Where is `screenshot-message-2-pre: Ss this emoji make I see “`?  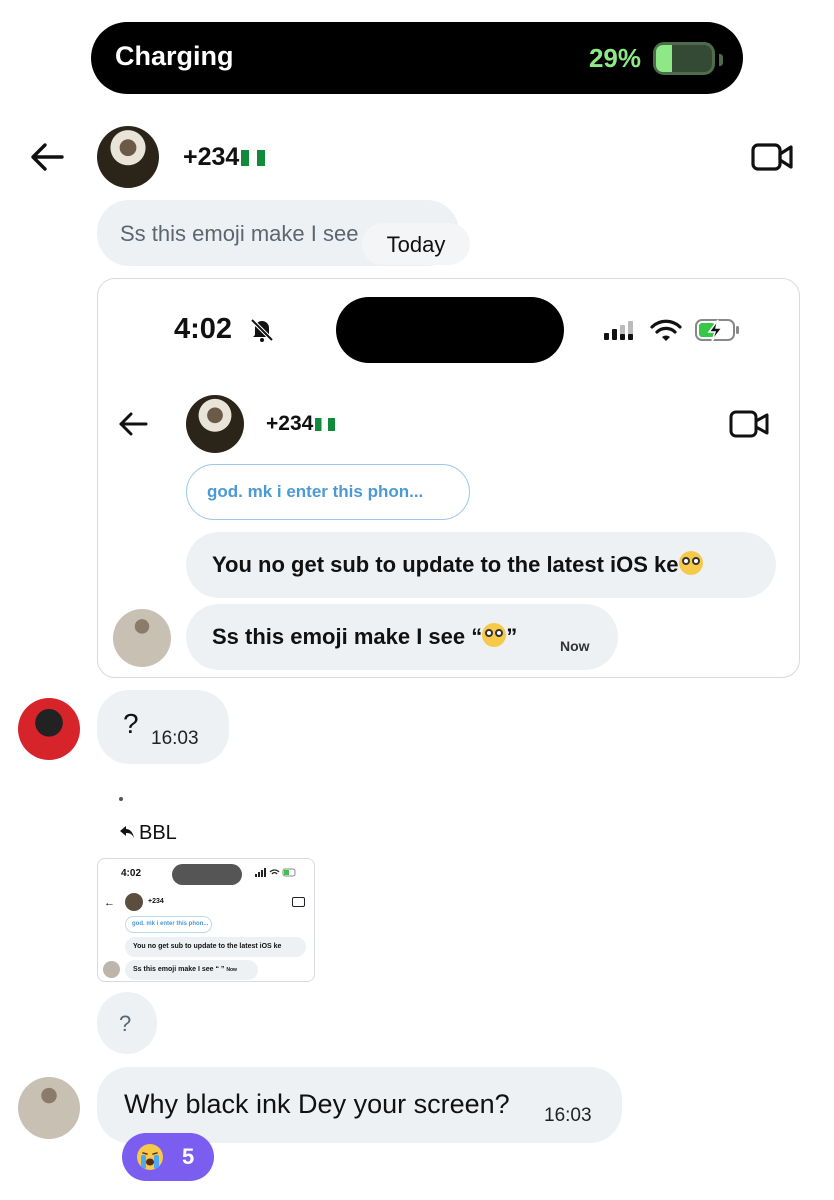
screenshot-message-2-pre: Ss this emoji make I see “ is located at coordinates (347, 636).